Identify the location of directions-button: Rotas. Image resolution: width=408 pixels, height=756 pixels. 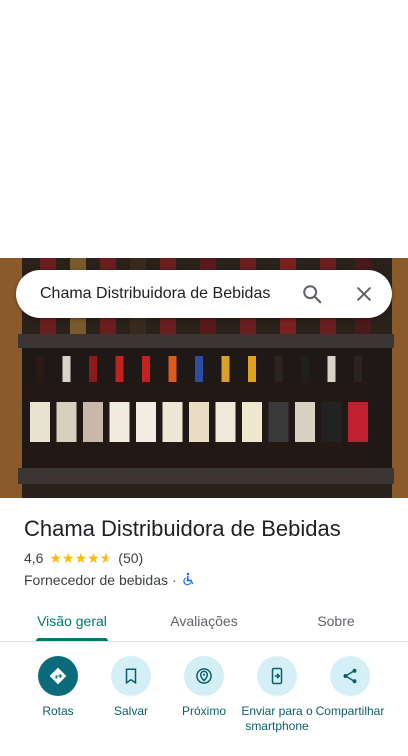
(58, 687).